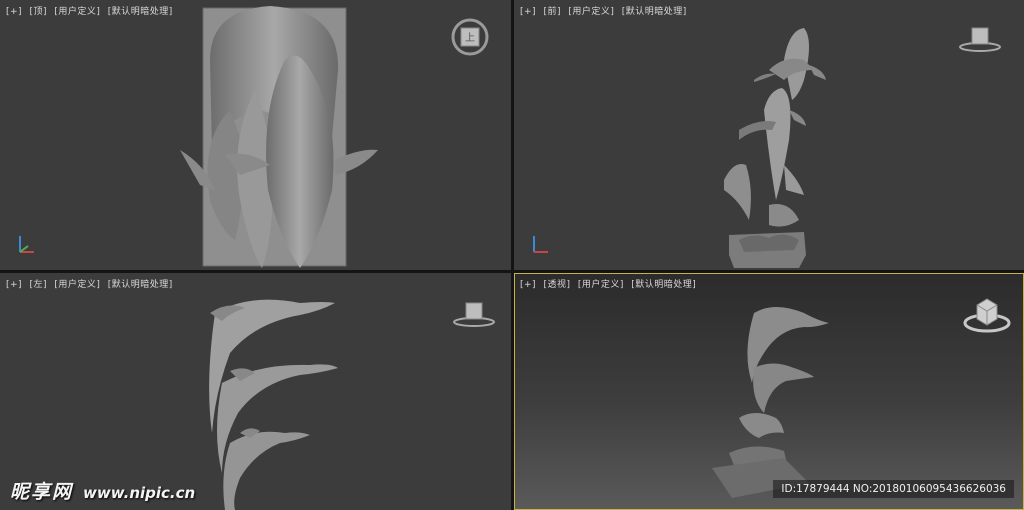  I want to click on dolphin-model-perspective-view, so click(770, 402).